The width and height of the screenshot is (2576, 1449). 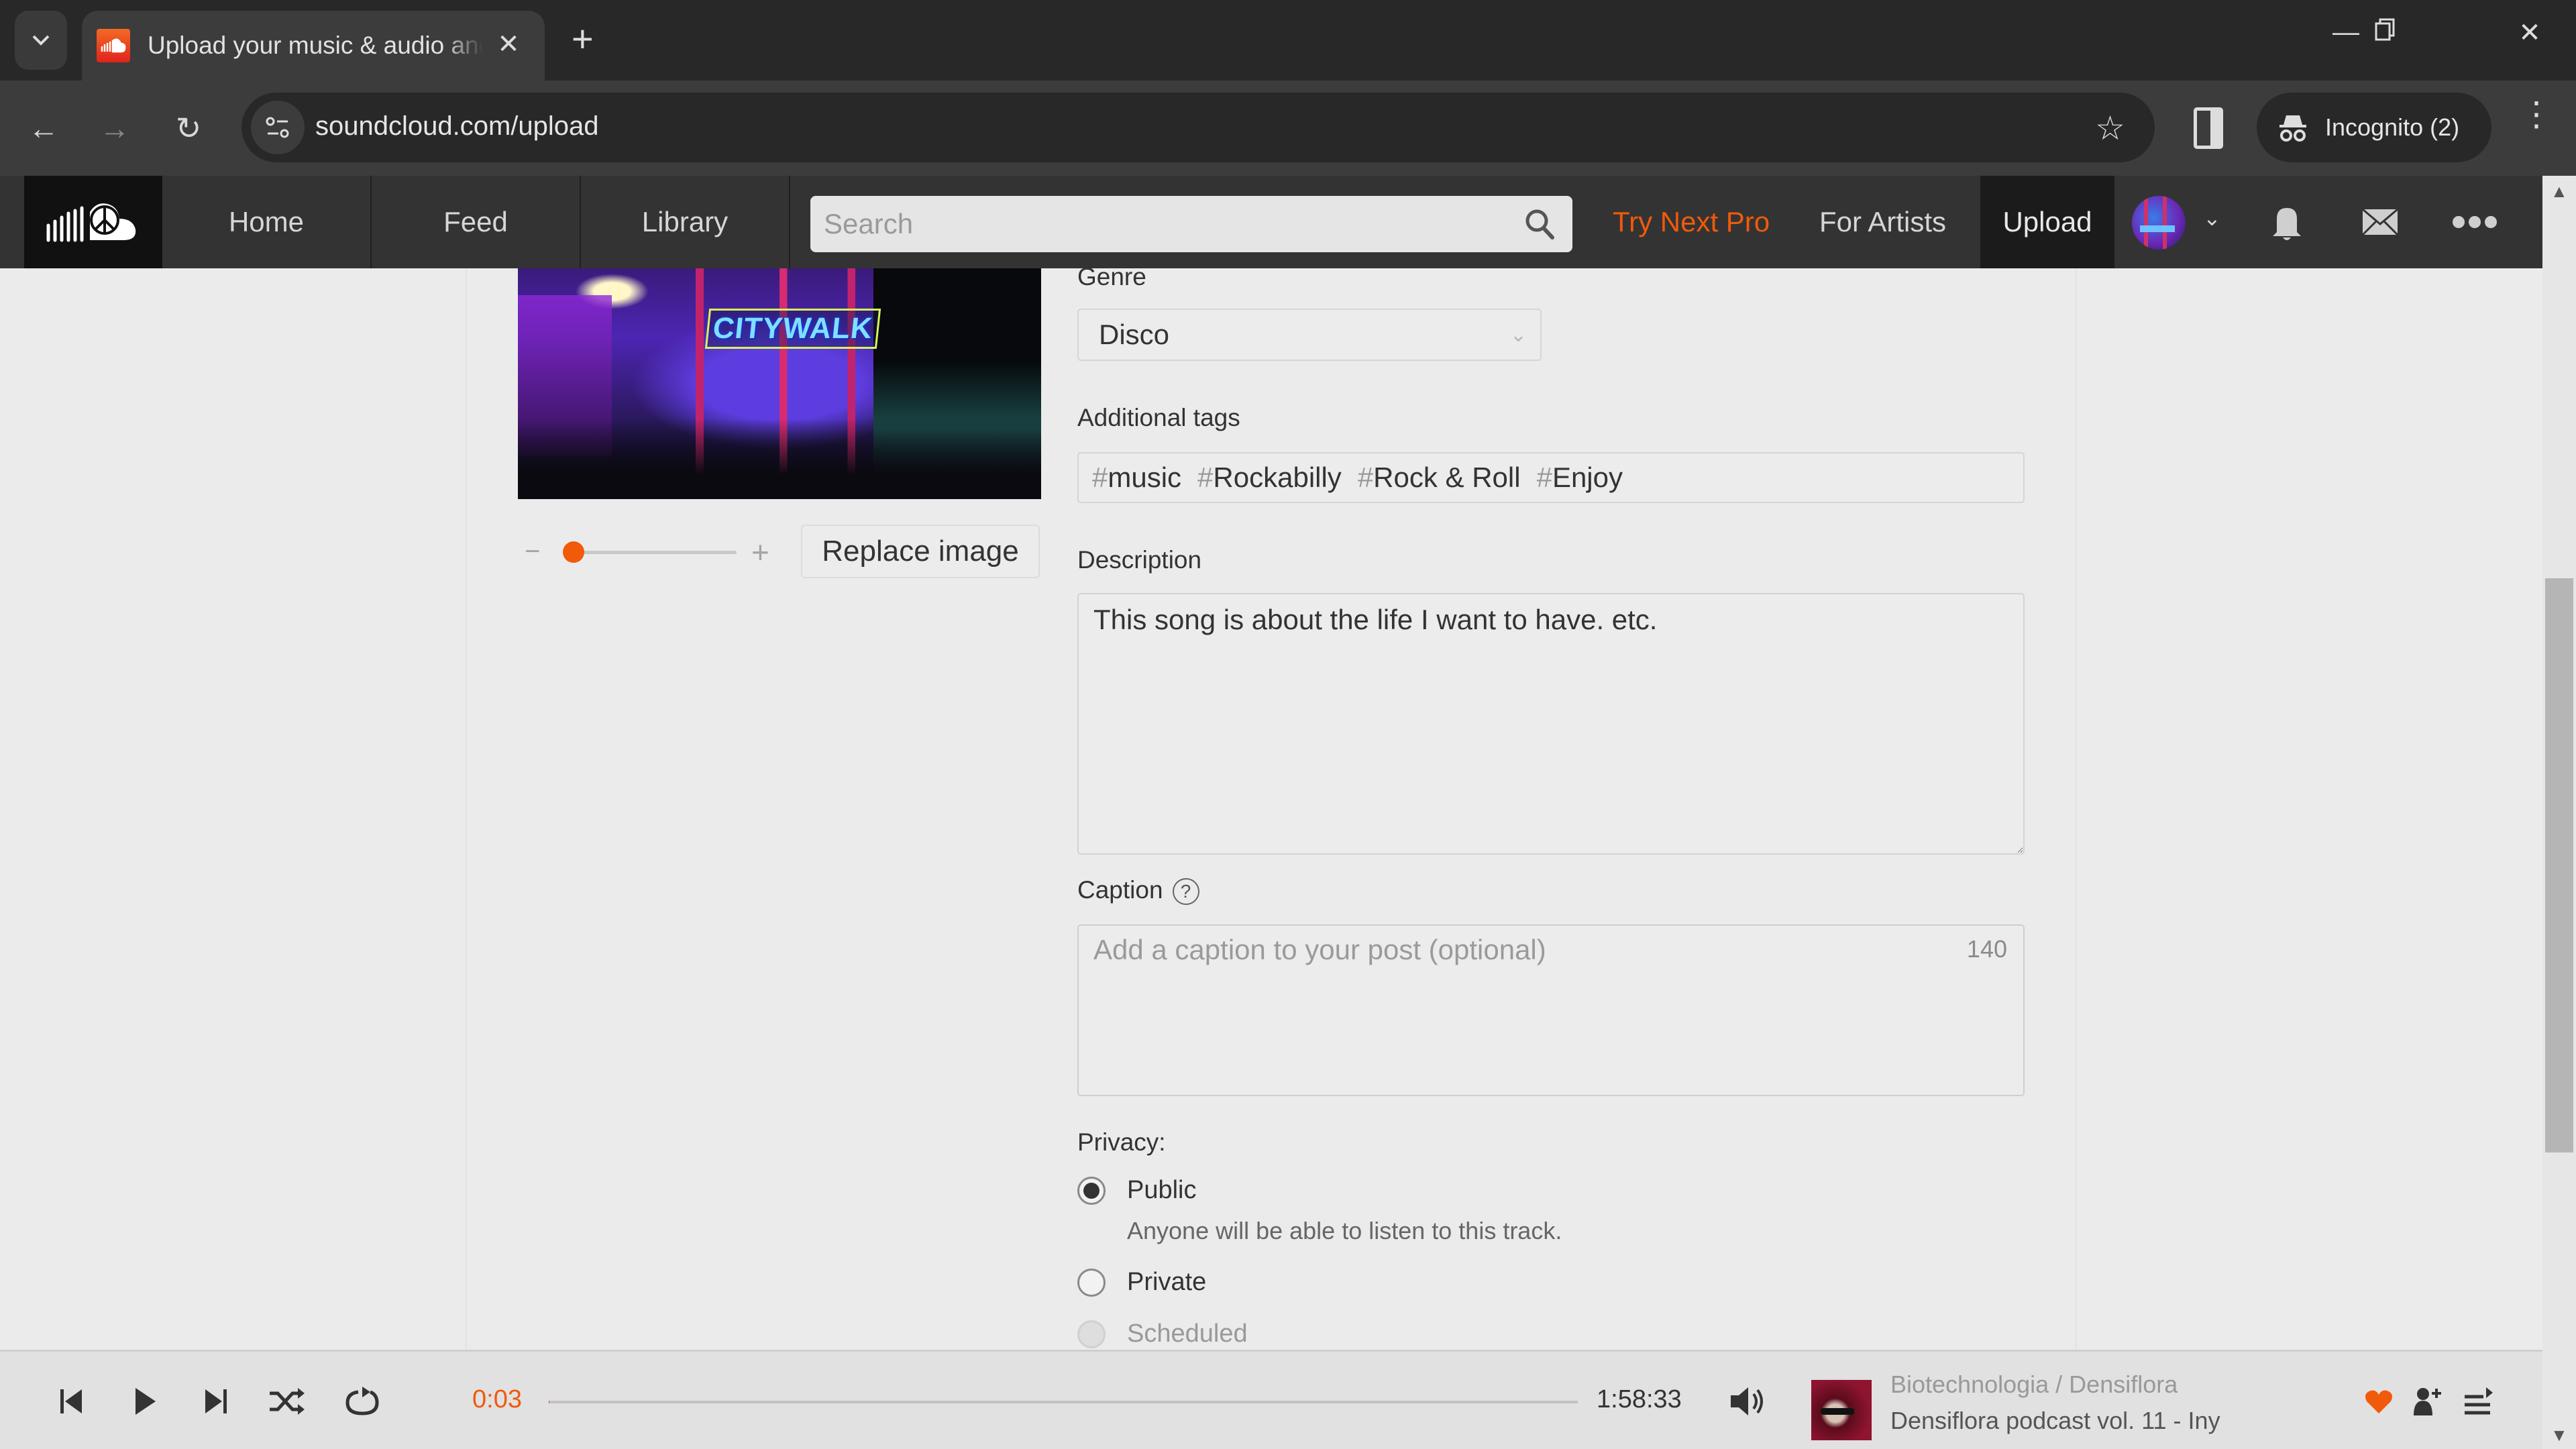 I want to click on elapsed-time: 0:03, so click(x=497, y=1399).